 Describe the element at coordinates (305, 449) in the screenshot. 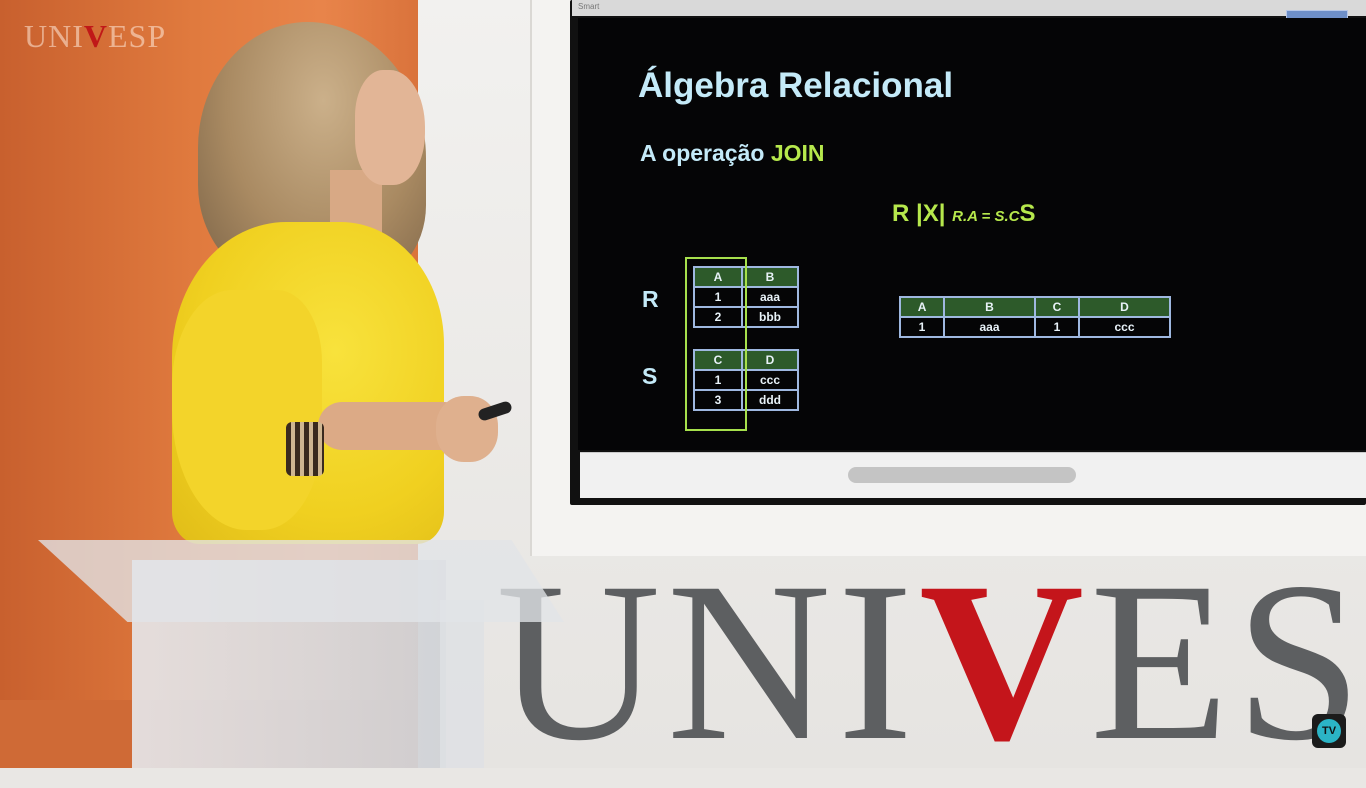

I see `presenter-bracelet` at that location.